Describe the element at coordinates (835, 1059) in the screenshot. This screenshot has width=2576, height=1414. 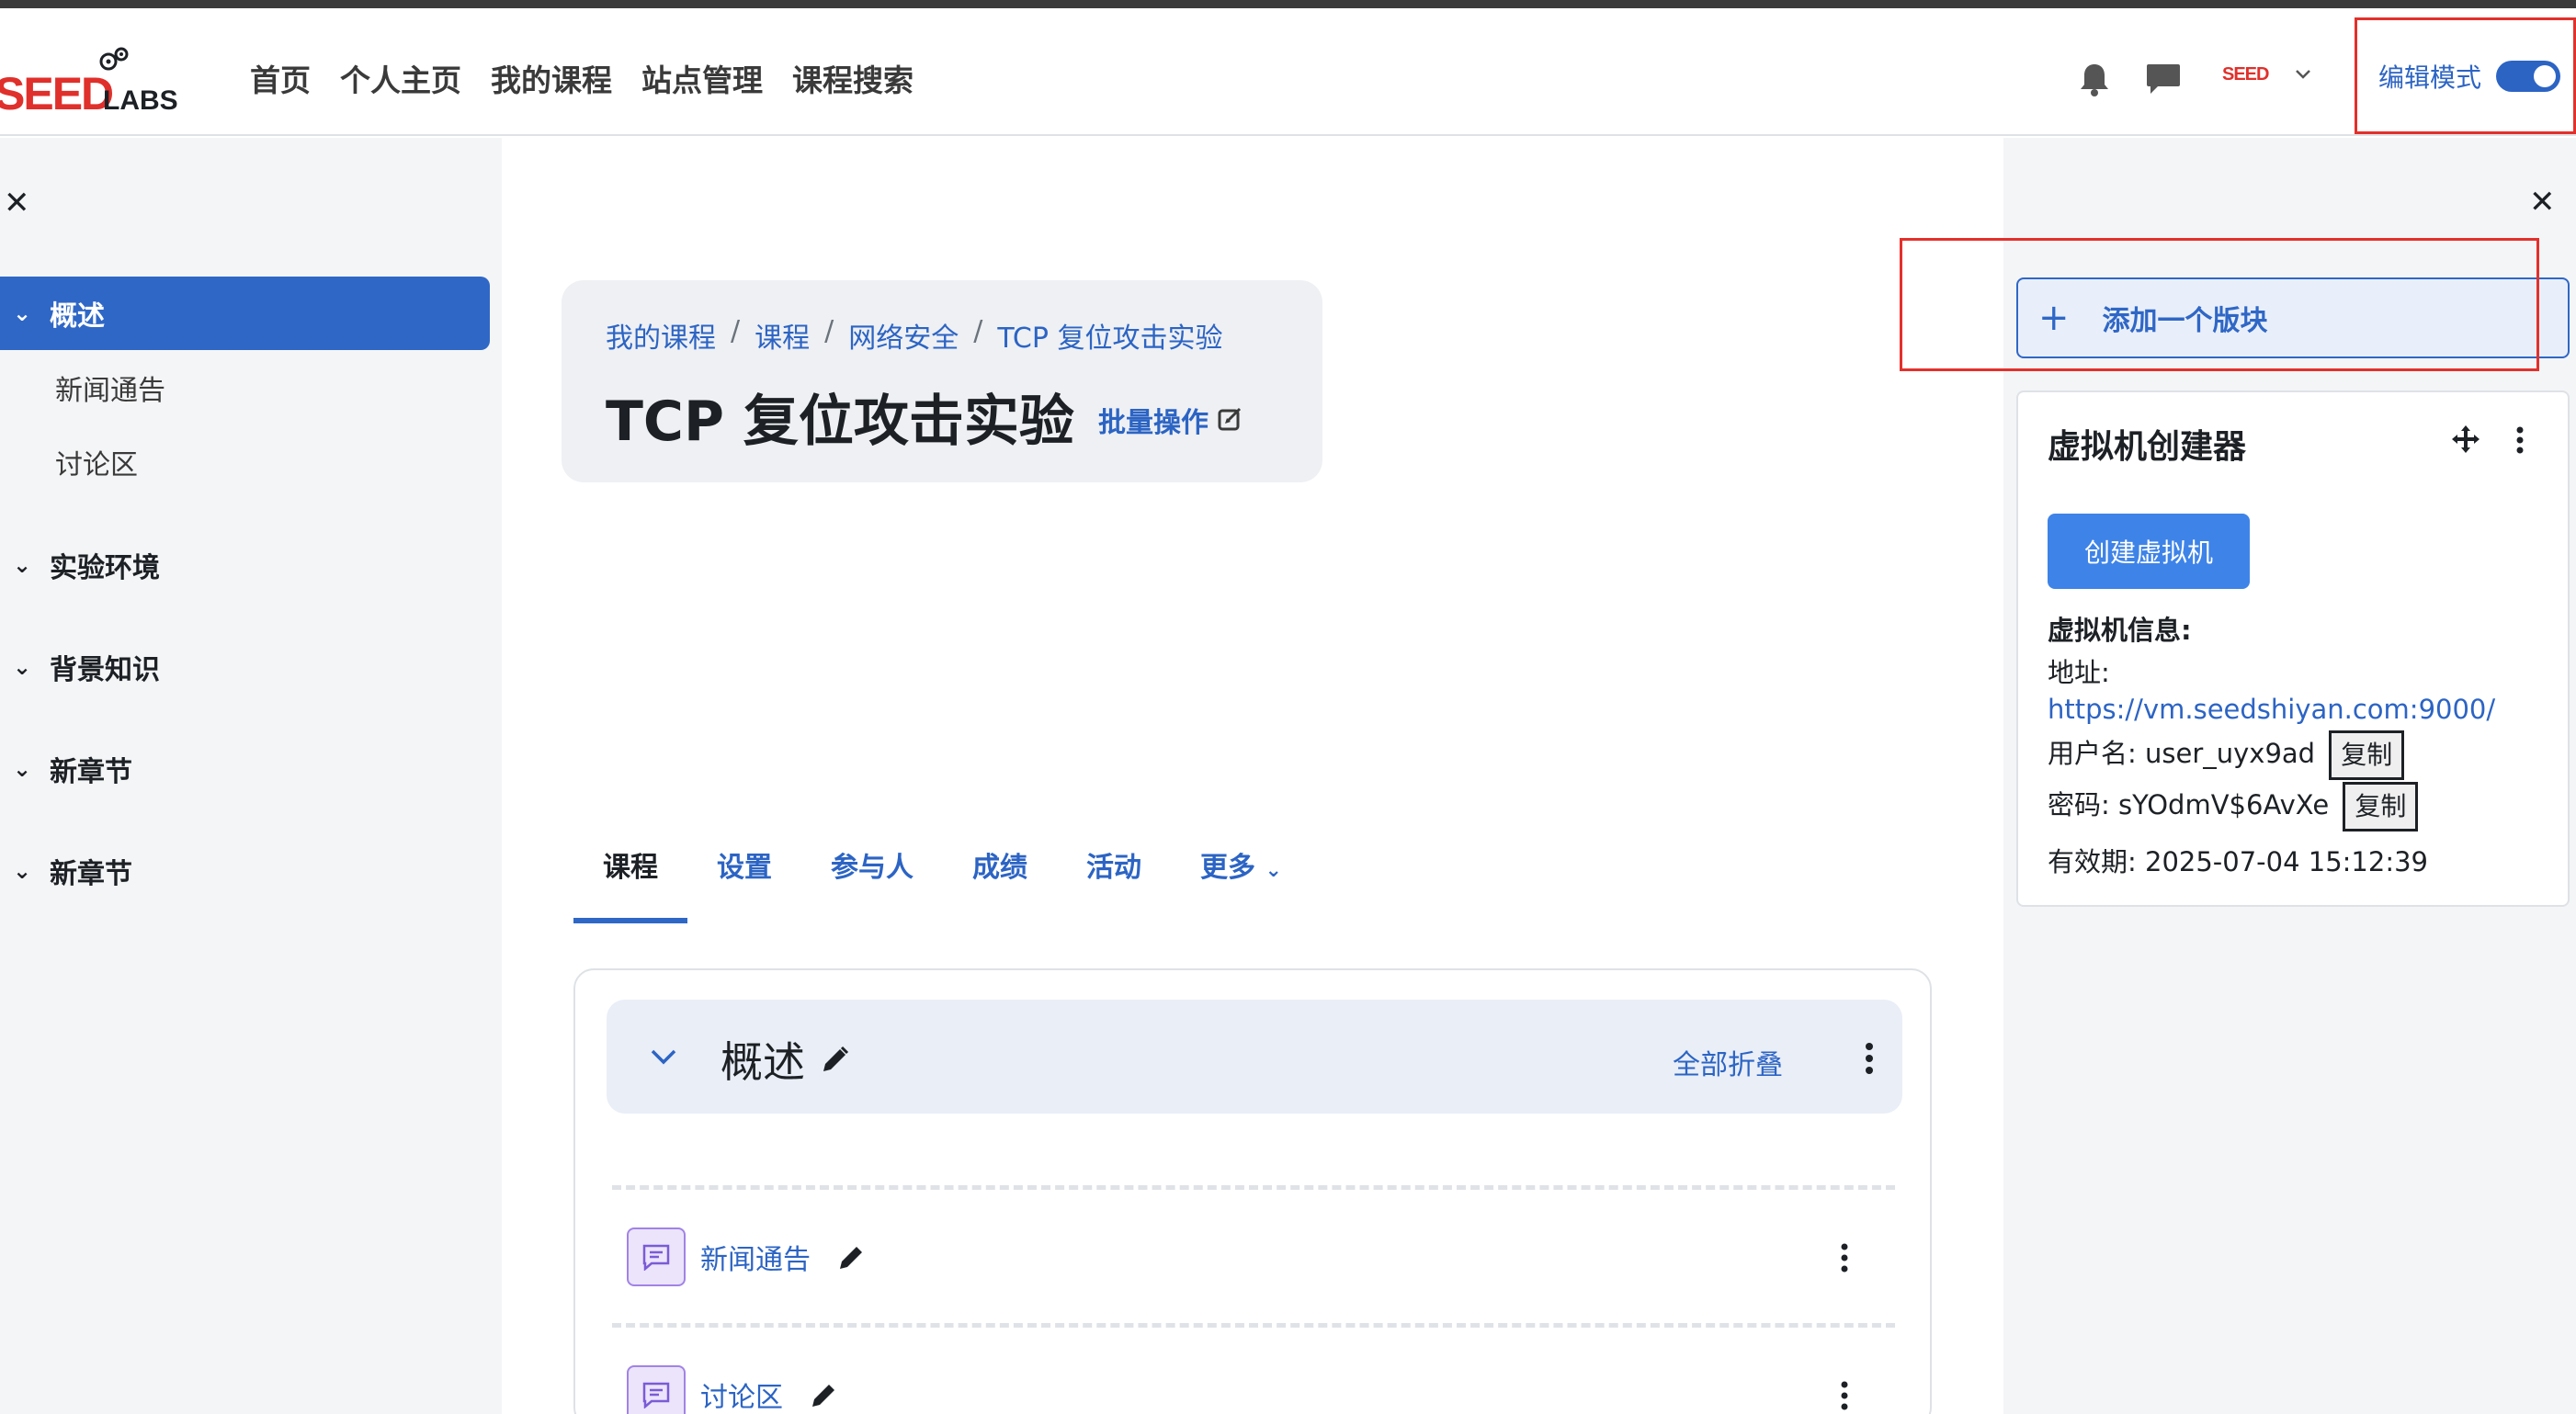
I see `edit-section-title-pencil-icon` at that location.